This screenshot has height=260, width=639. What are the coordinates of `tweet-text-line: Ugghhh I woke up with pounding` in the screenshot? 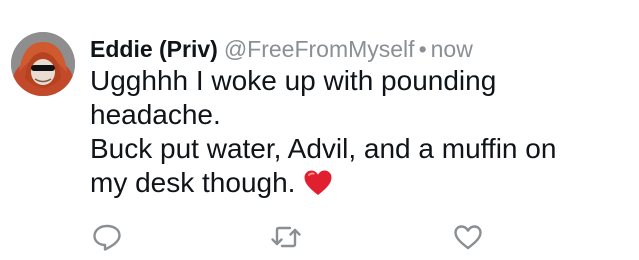 It's located at (293, 80).